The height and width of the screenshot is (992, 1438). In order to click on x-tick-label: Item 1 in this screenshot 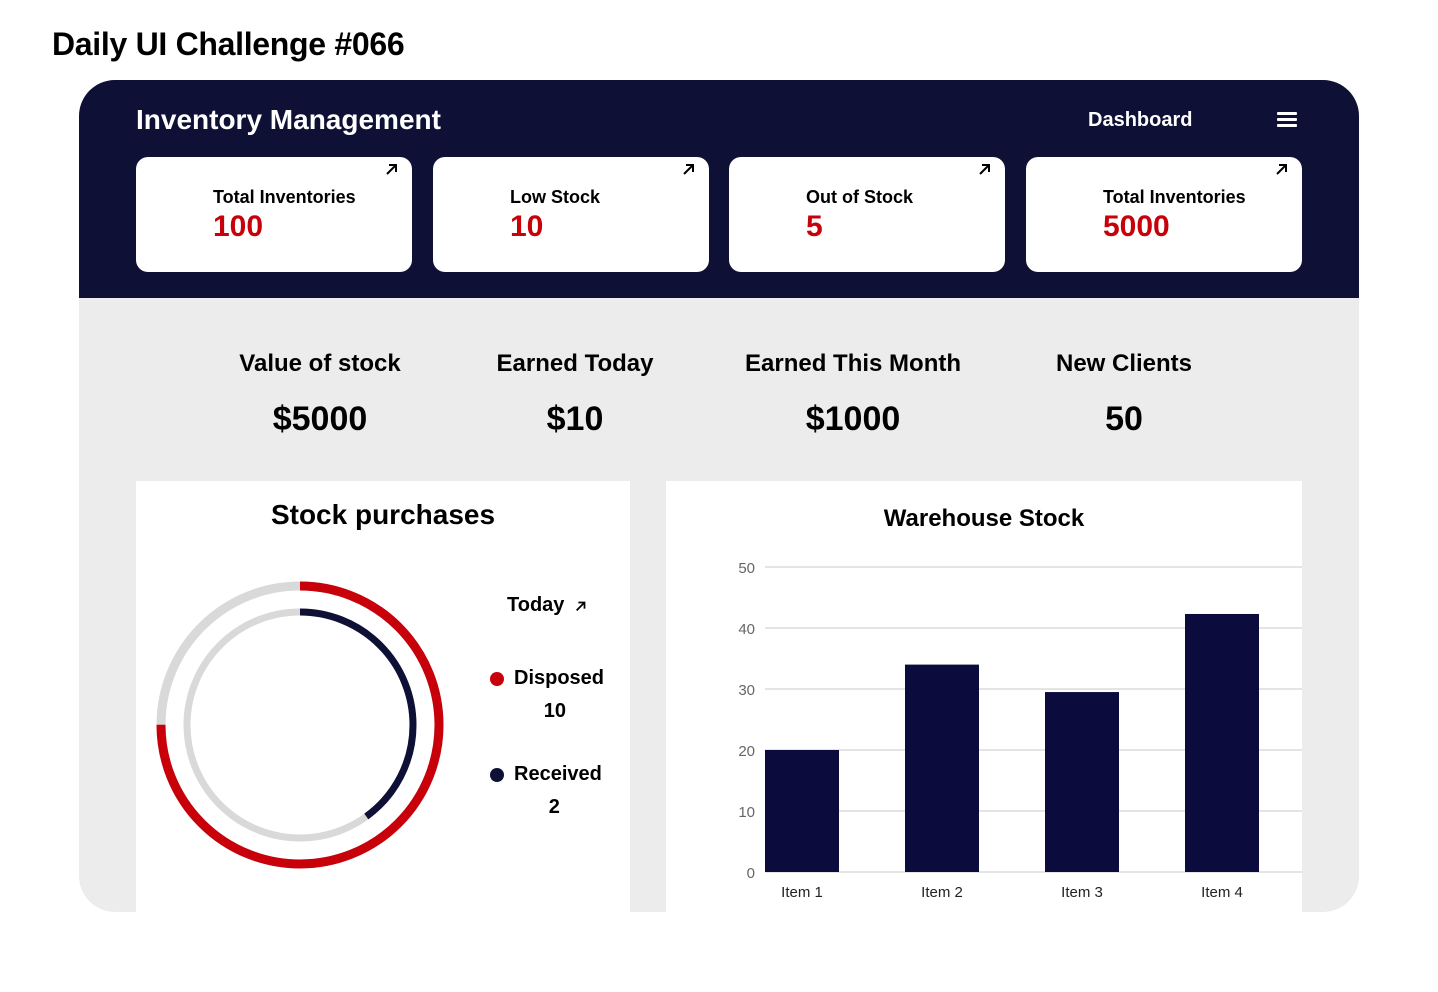, I will do `click(802, 892)`.